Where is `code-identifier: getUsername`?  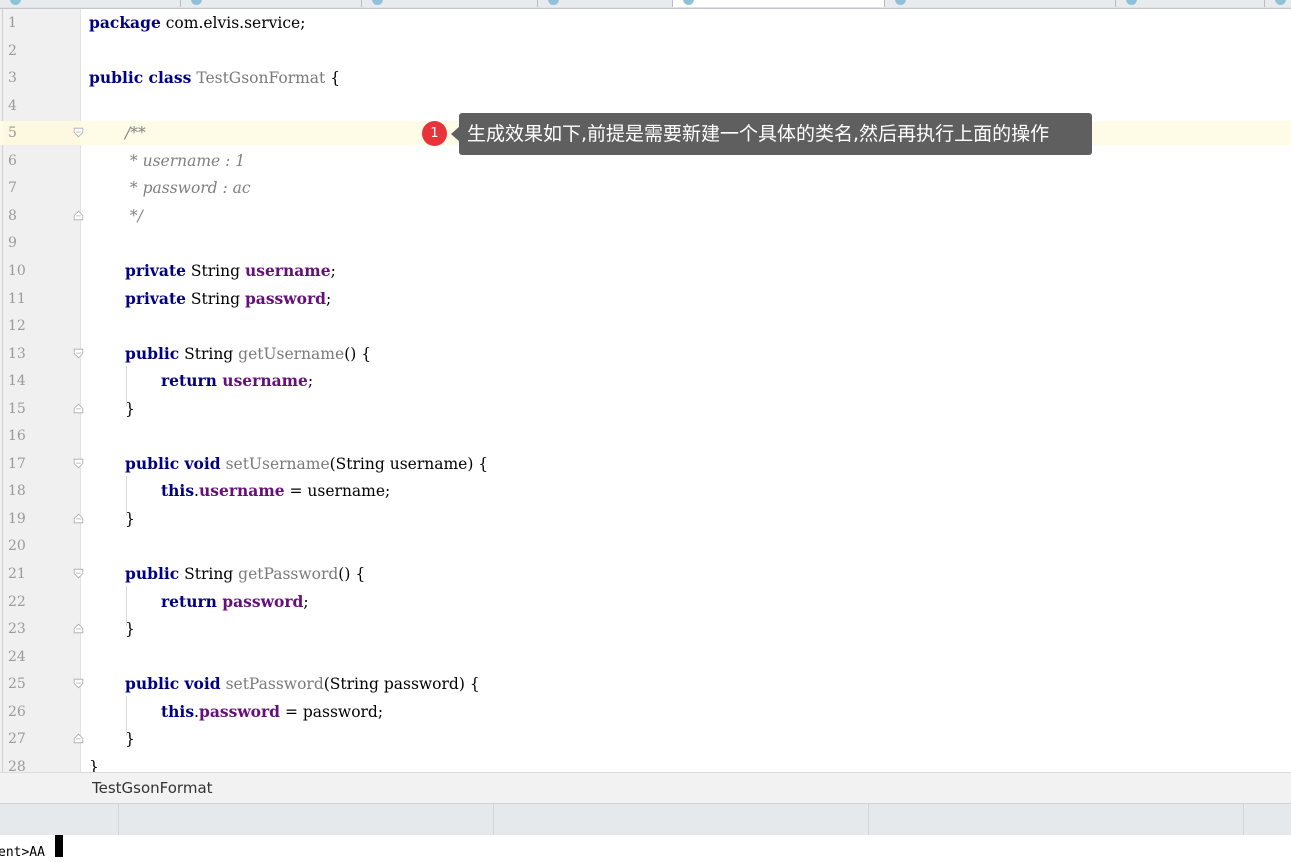 code-identifier: getUsername is located at coordinates (291, 353).